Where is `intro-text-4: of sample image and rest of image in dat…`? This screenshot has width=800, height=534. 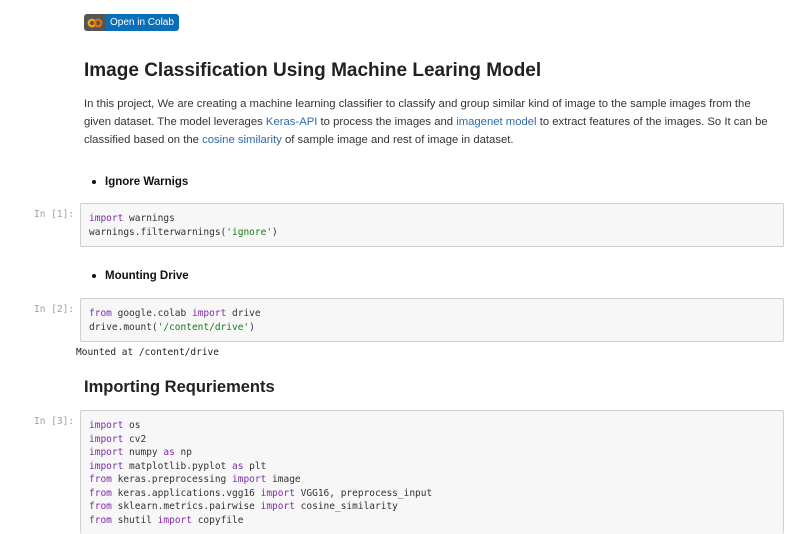
intro-text-4: of sample image and rest of image in dat… is located at coordinates (397, 140).